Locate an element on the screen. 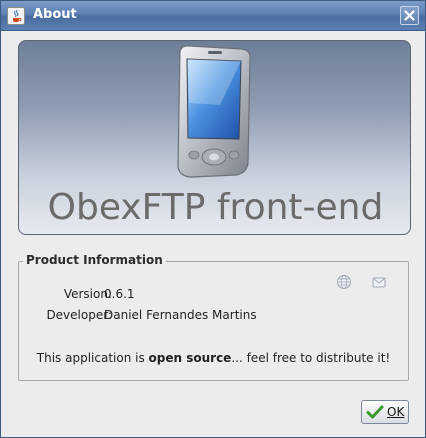  developer-value: Daniel Fernandes Martins is located at coordinates (180, 315).